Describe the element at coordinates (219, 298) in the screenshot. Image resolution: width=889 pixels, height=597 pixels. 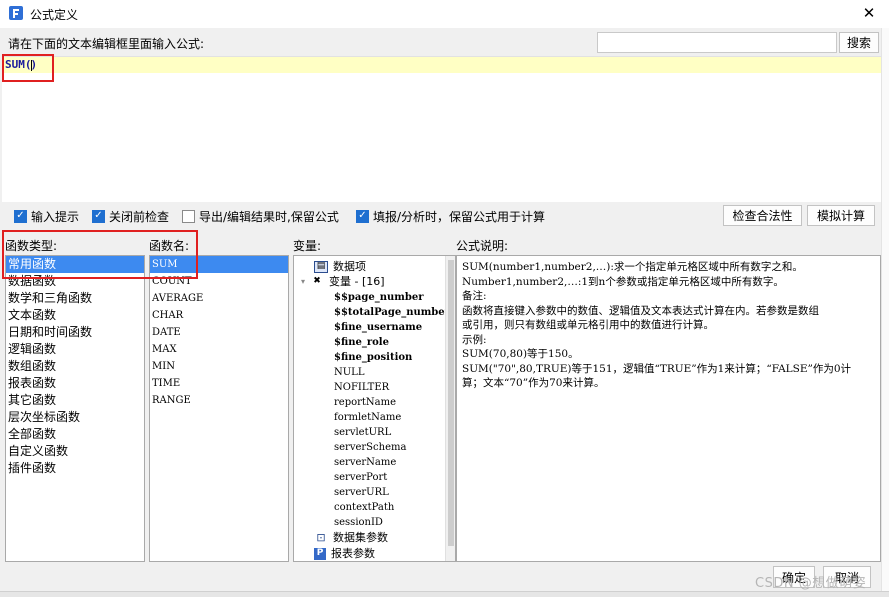
I see `list-item: AVERAGE` at that location.